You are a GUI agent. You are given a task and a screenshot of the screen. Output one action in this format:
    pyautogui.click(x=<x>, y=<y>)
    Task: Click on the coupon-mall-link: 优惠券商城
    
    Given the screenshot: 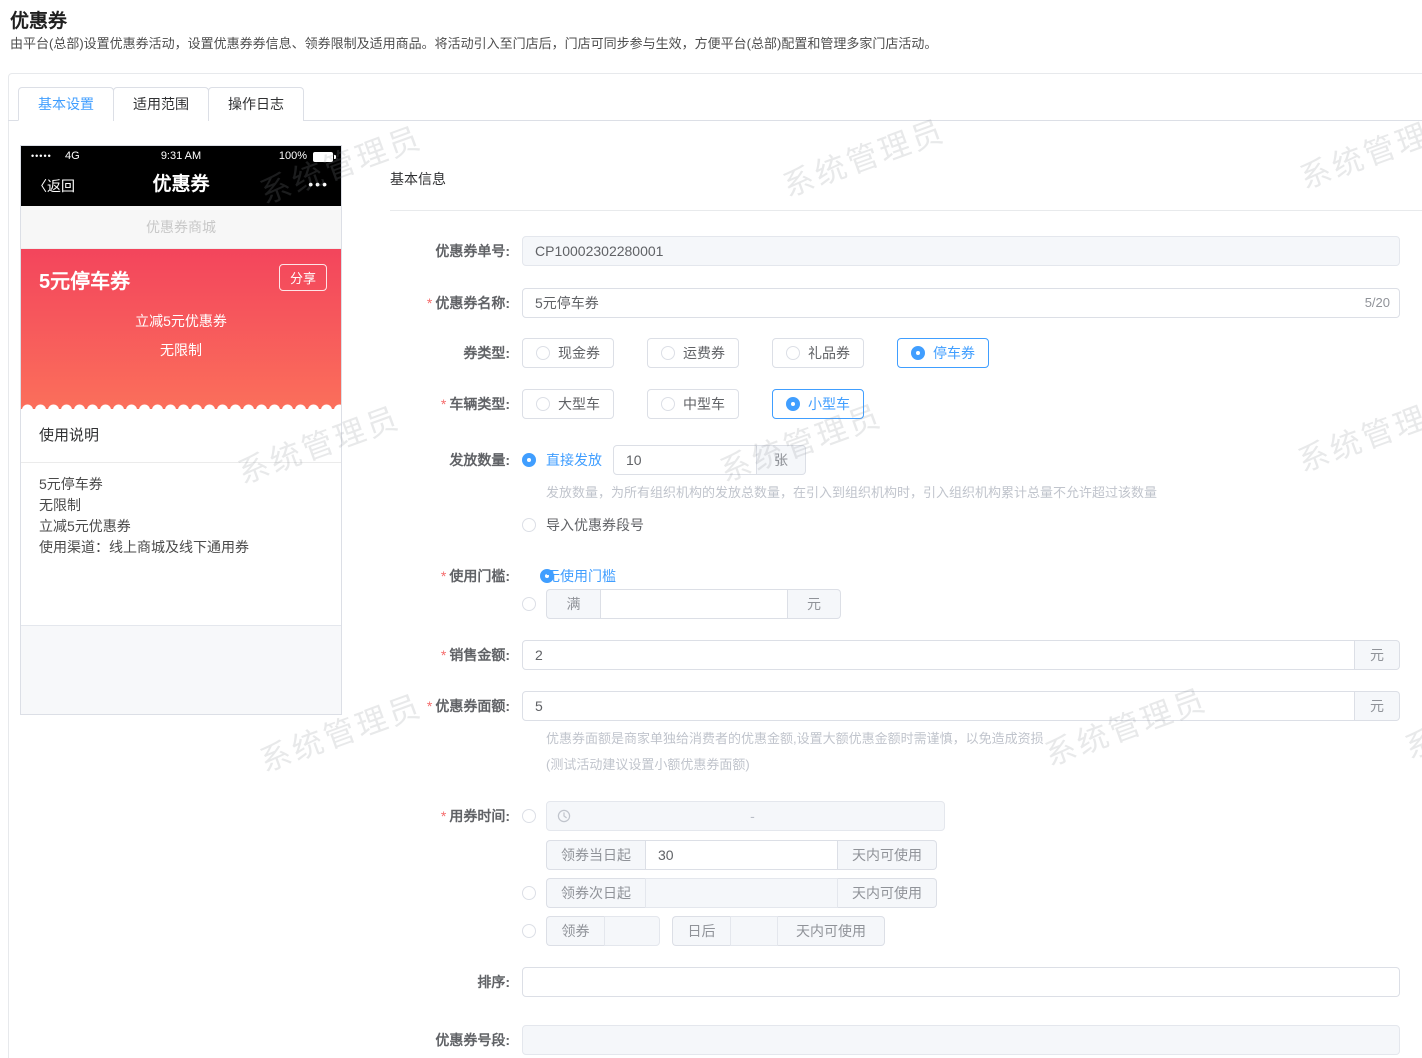 What is the action you would take?
    pyautogui.click(x=181, y=227)
    